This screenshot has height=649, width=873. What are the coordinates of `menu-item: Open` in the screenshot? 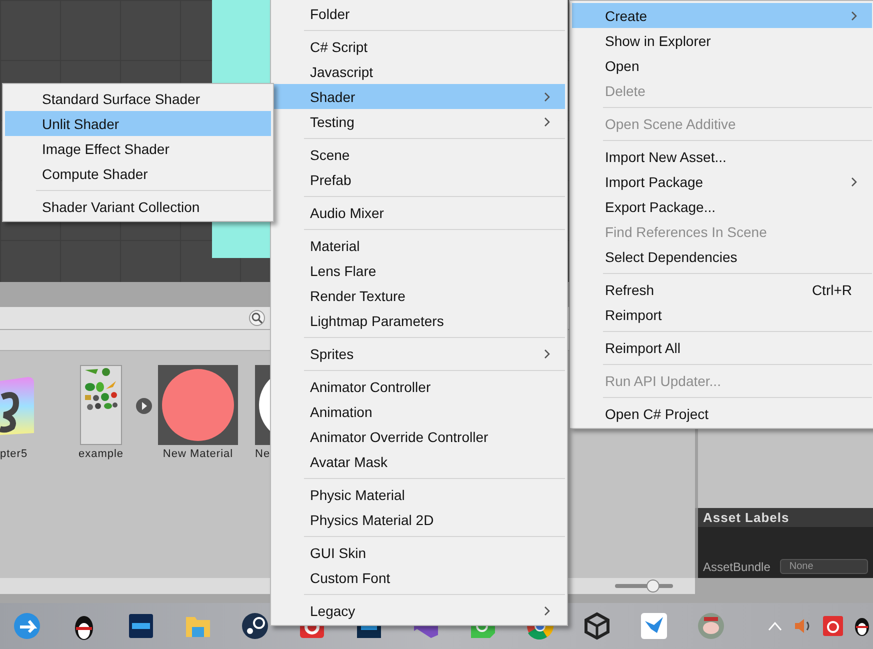 It's located at (722, 65).